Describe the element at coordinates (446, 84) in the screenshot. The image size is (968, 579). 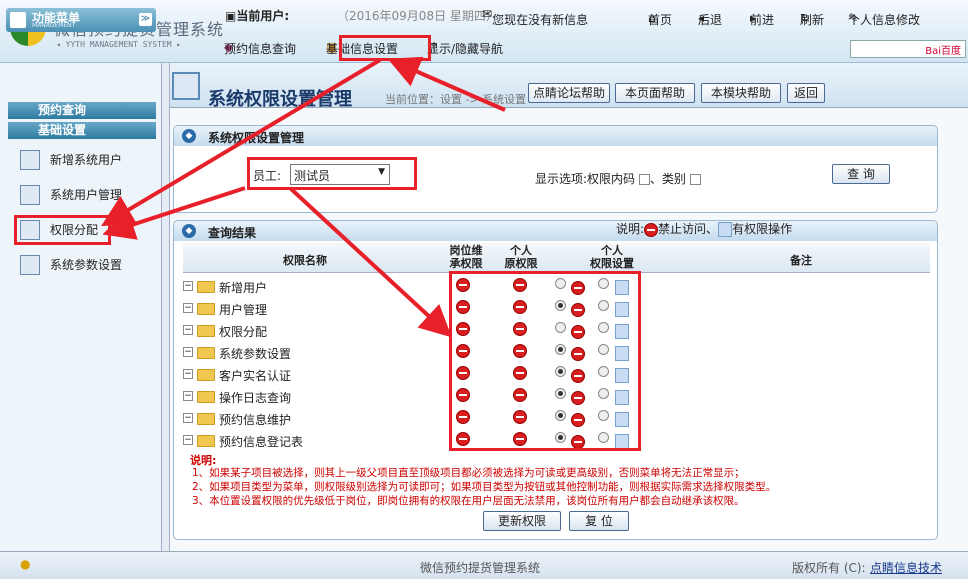
I see `arrow-to-settings` at that location.